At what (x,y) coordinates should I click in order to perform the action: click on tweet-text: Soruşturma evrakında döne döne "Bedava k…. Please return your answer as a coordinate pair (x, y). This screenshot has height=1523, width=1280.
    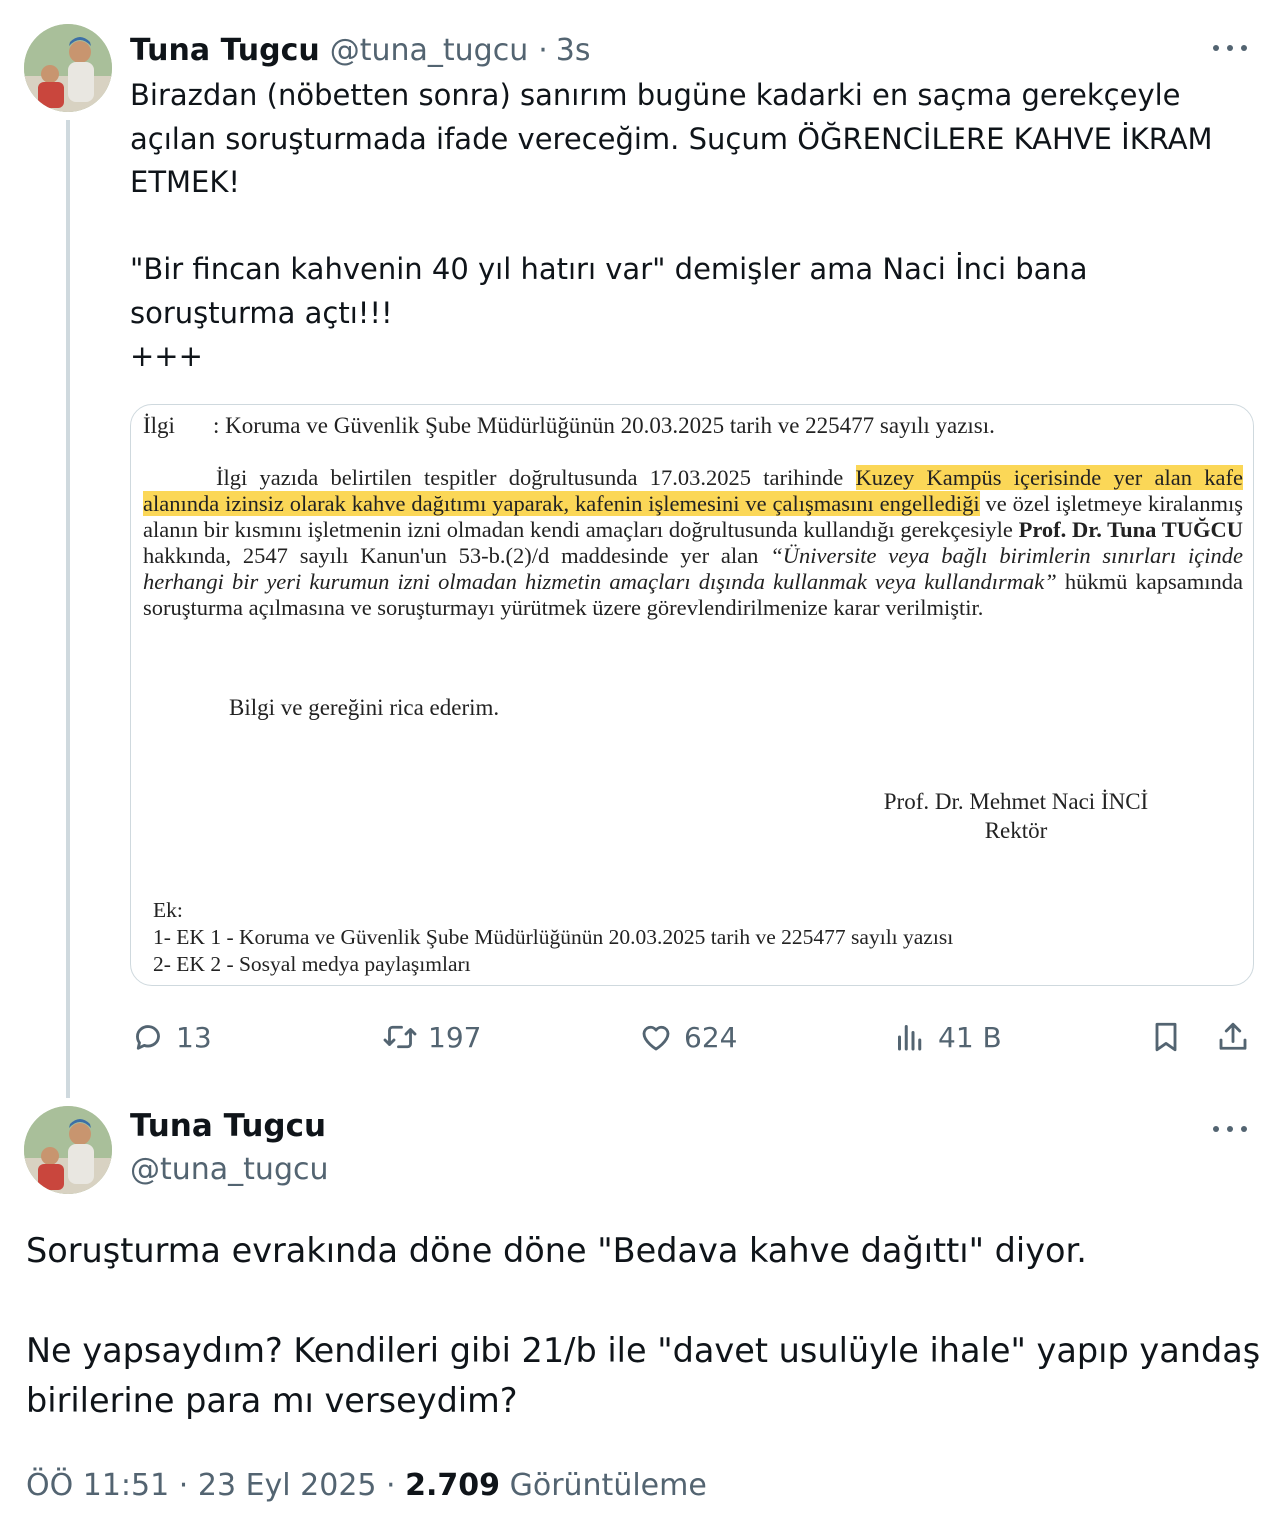
    Looking at the image, I should click on (643, 1325).